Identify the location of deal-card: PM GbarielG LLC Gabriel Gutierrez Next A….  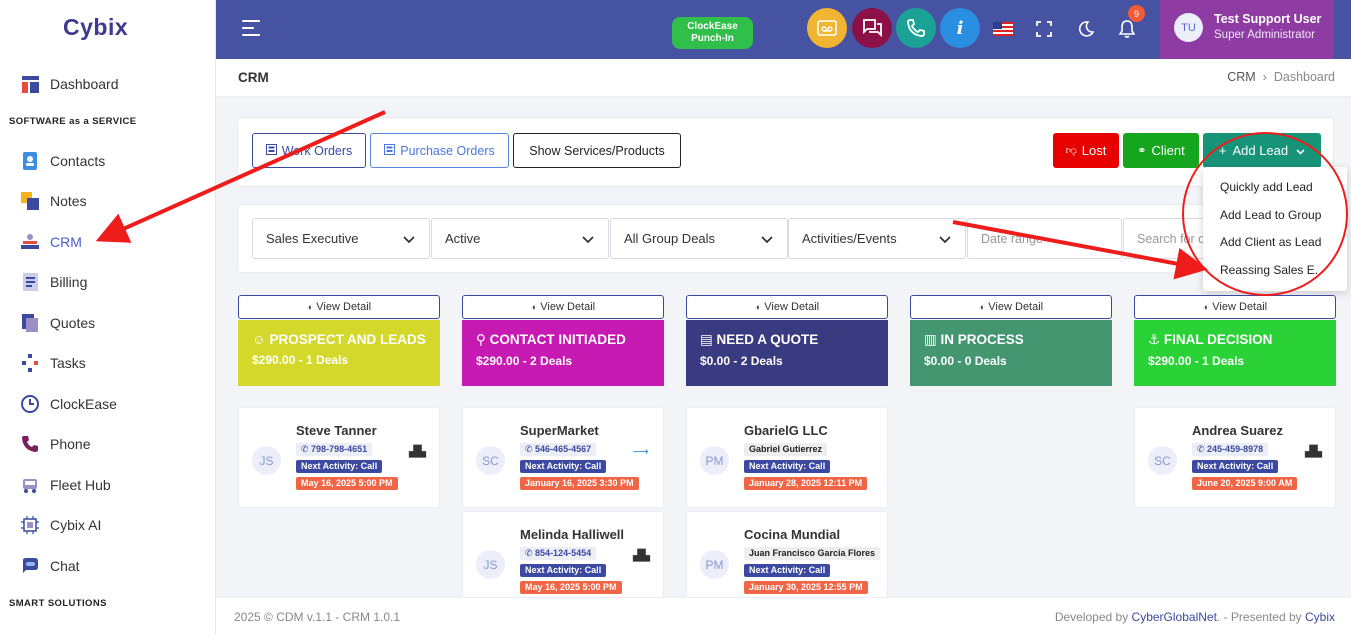
(787, 457).